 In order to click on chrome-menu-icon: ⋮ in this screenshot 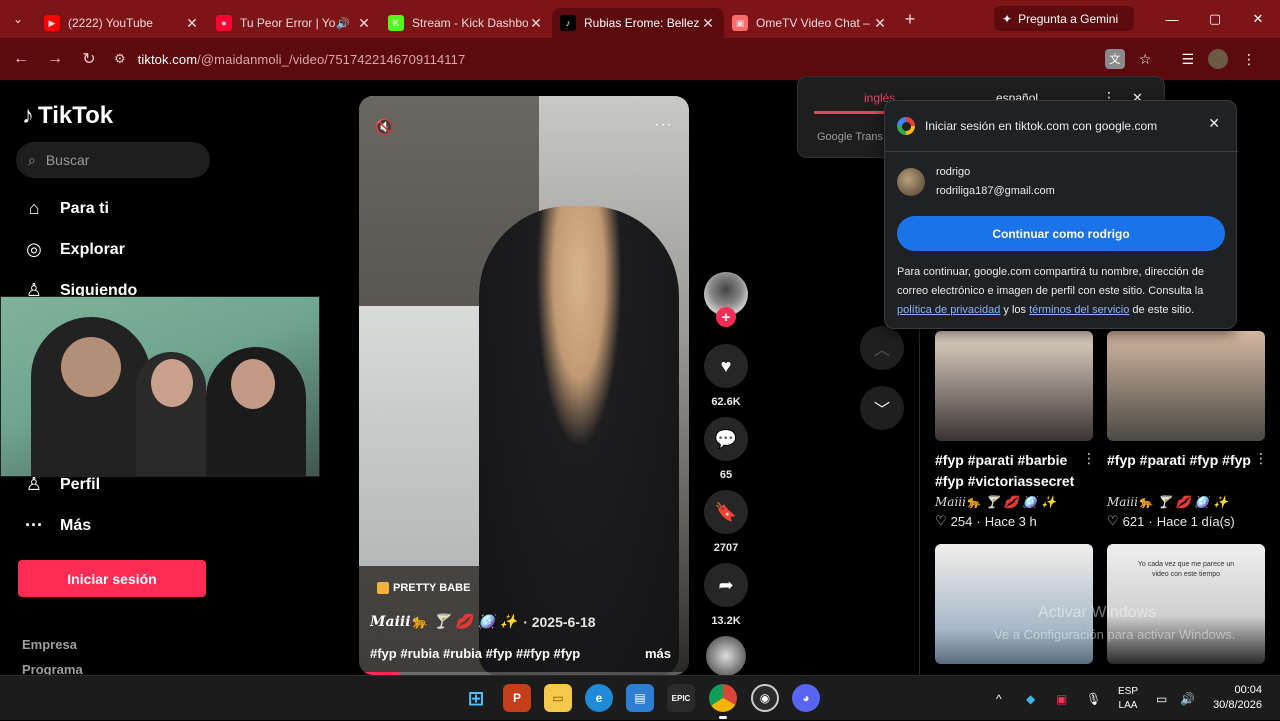, I will do `click(1249, 59)`.